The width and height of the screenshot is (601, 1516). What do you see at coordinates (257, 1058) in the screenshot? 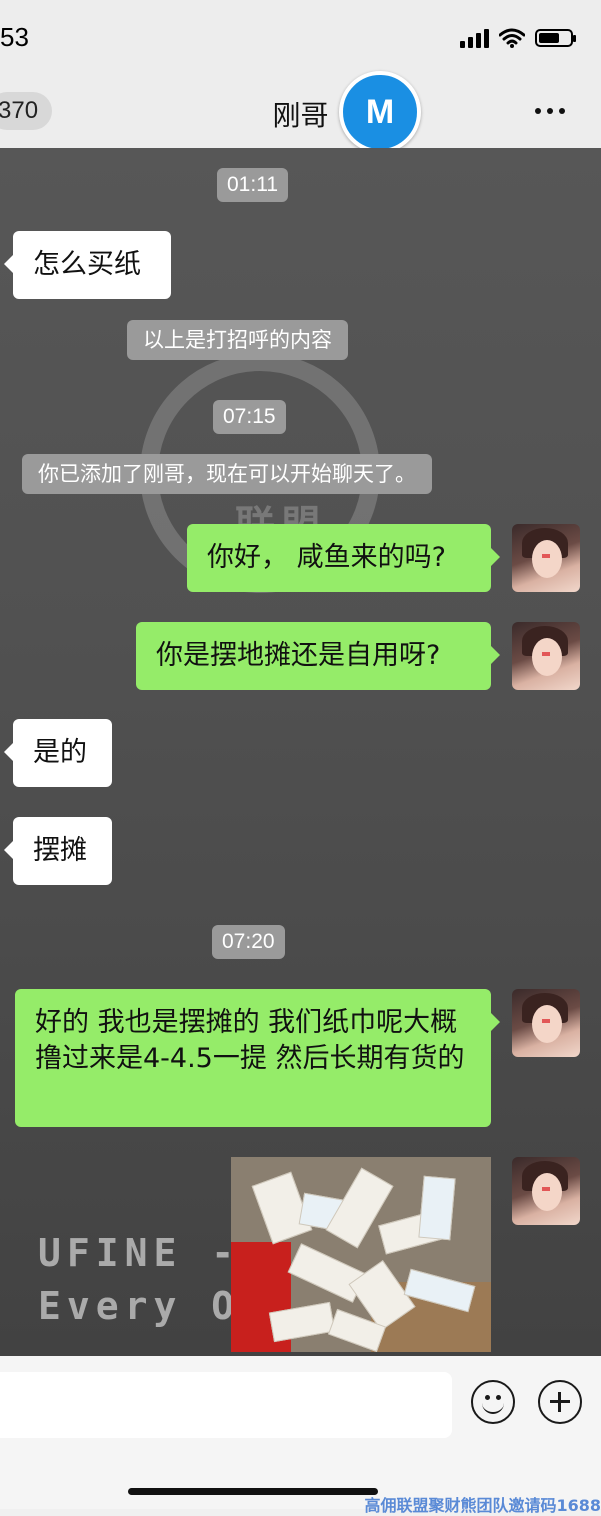
I see `outgoing-message: 好的 我也是摆摊的 我们纸巾呢大概撸过来是4-4.5一提 然后长期有货的` at bounding box center [257, 1058].